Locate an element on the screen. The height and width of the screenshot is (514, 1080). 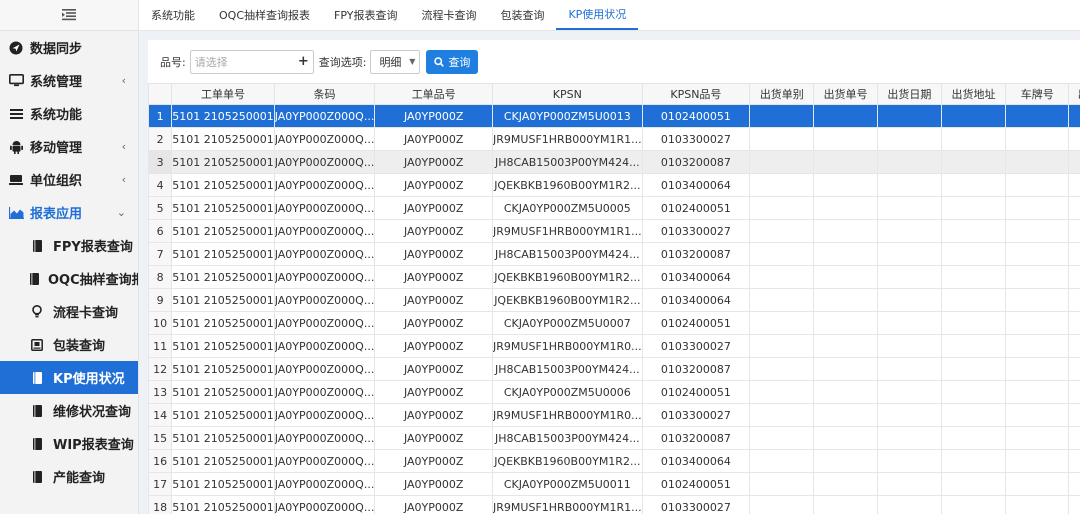
column-header: 工单品号 is located at coordinates (434, 94).